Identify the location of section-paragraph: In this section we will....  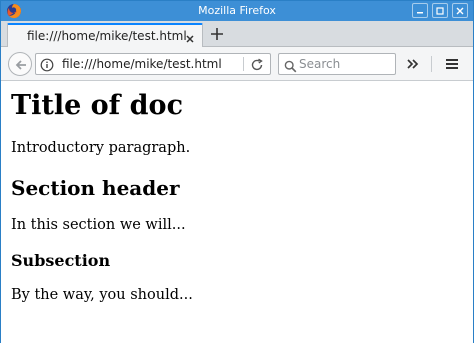
(98, 225).